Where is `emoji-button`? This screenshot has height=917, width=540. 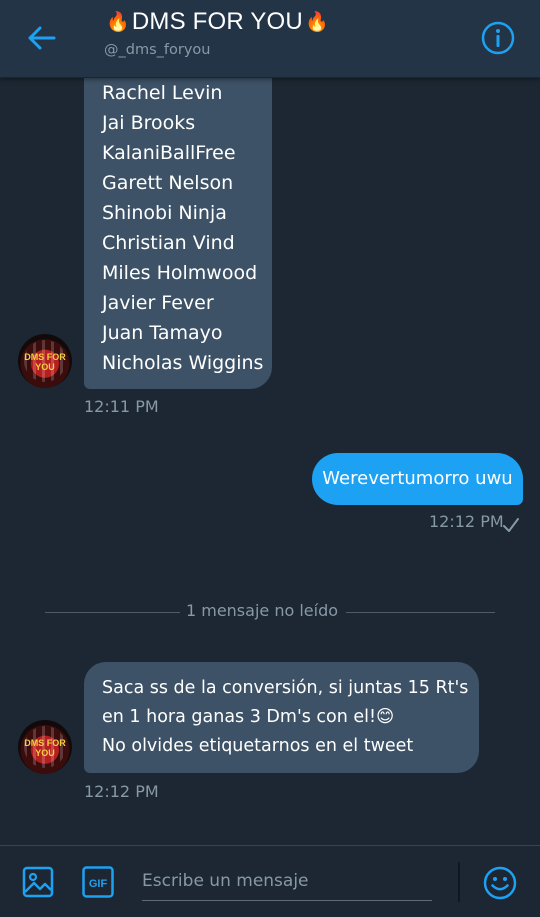
emoji-button is located at coordinates (500, 883).